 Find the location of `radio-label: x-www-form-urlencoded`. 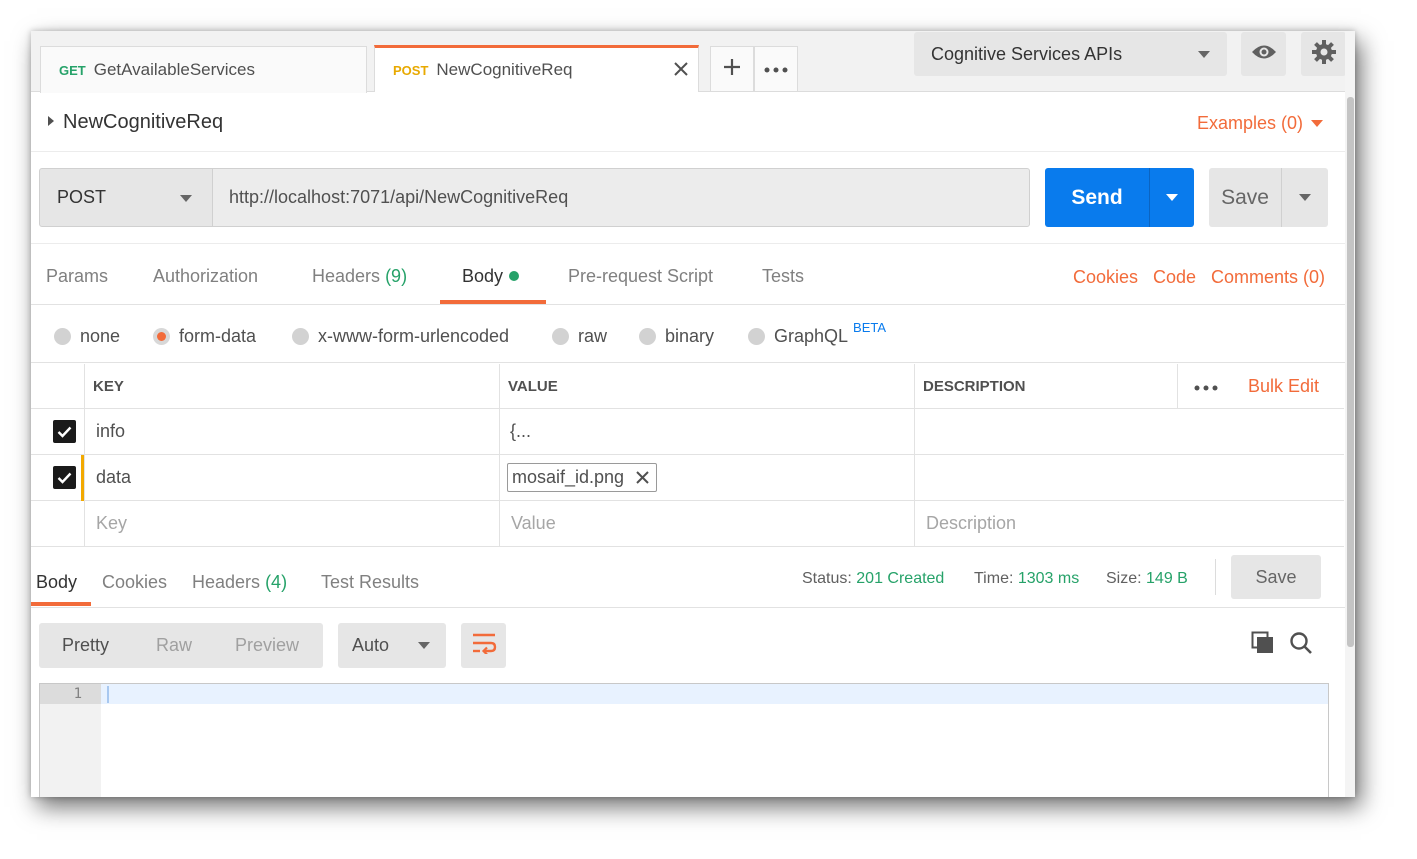

radio-label: x-www-form-urlencoded is located at coordinates (414, 336).